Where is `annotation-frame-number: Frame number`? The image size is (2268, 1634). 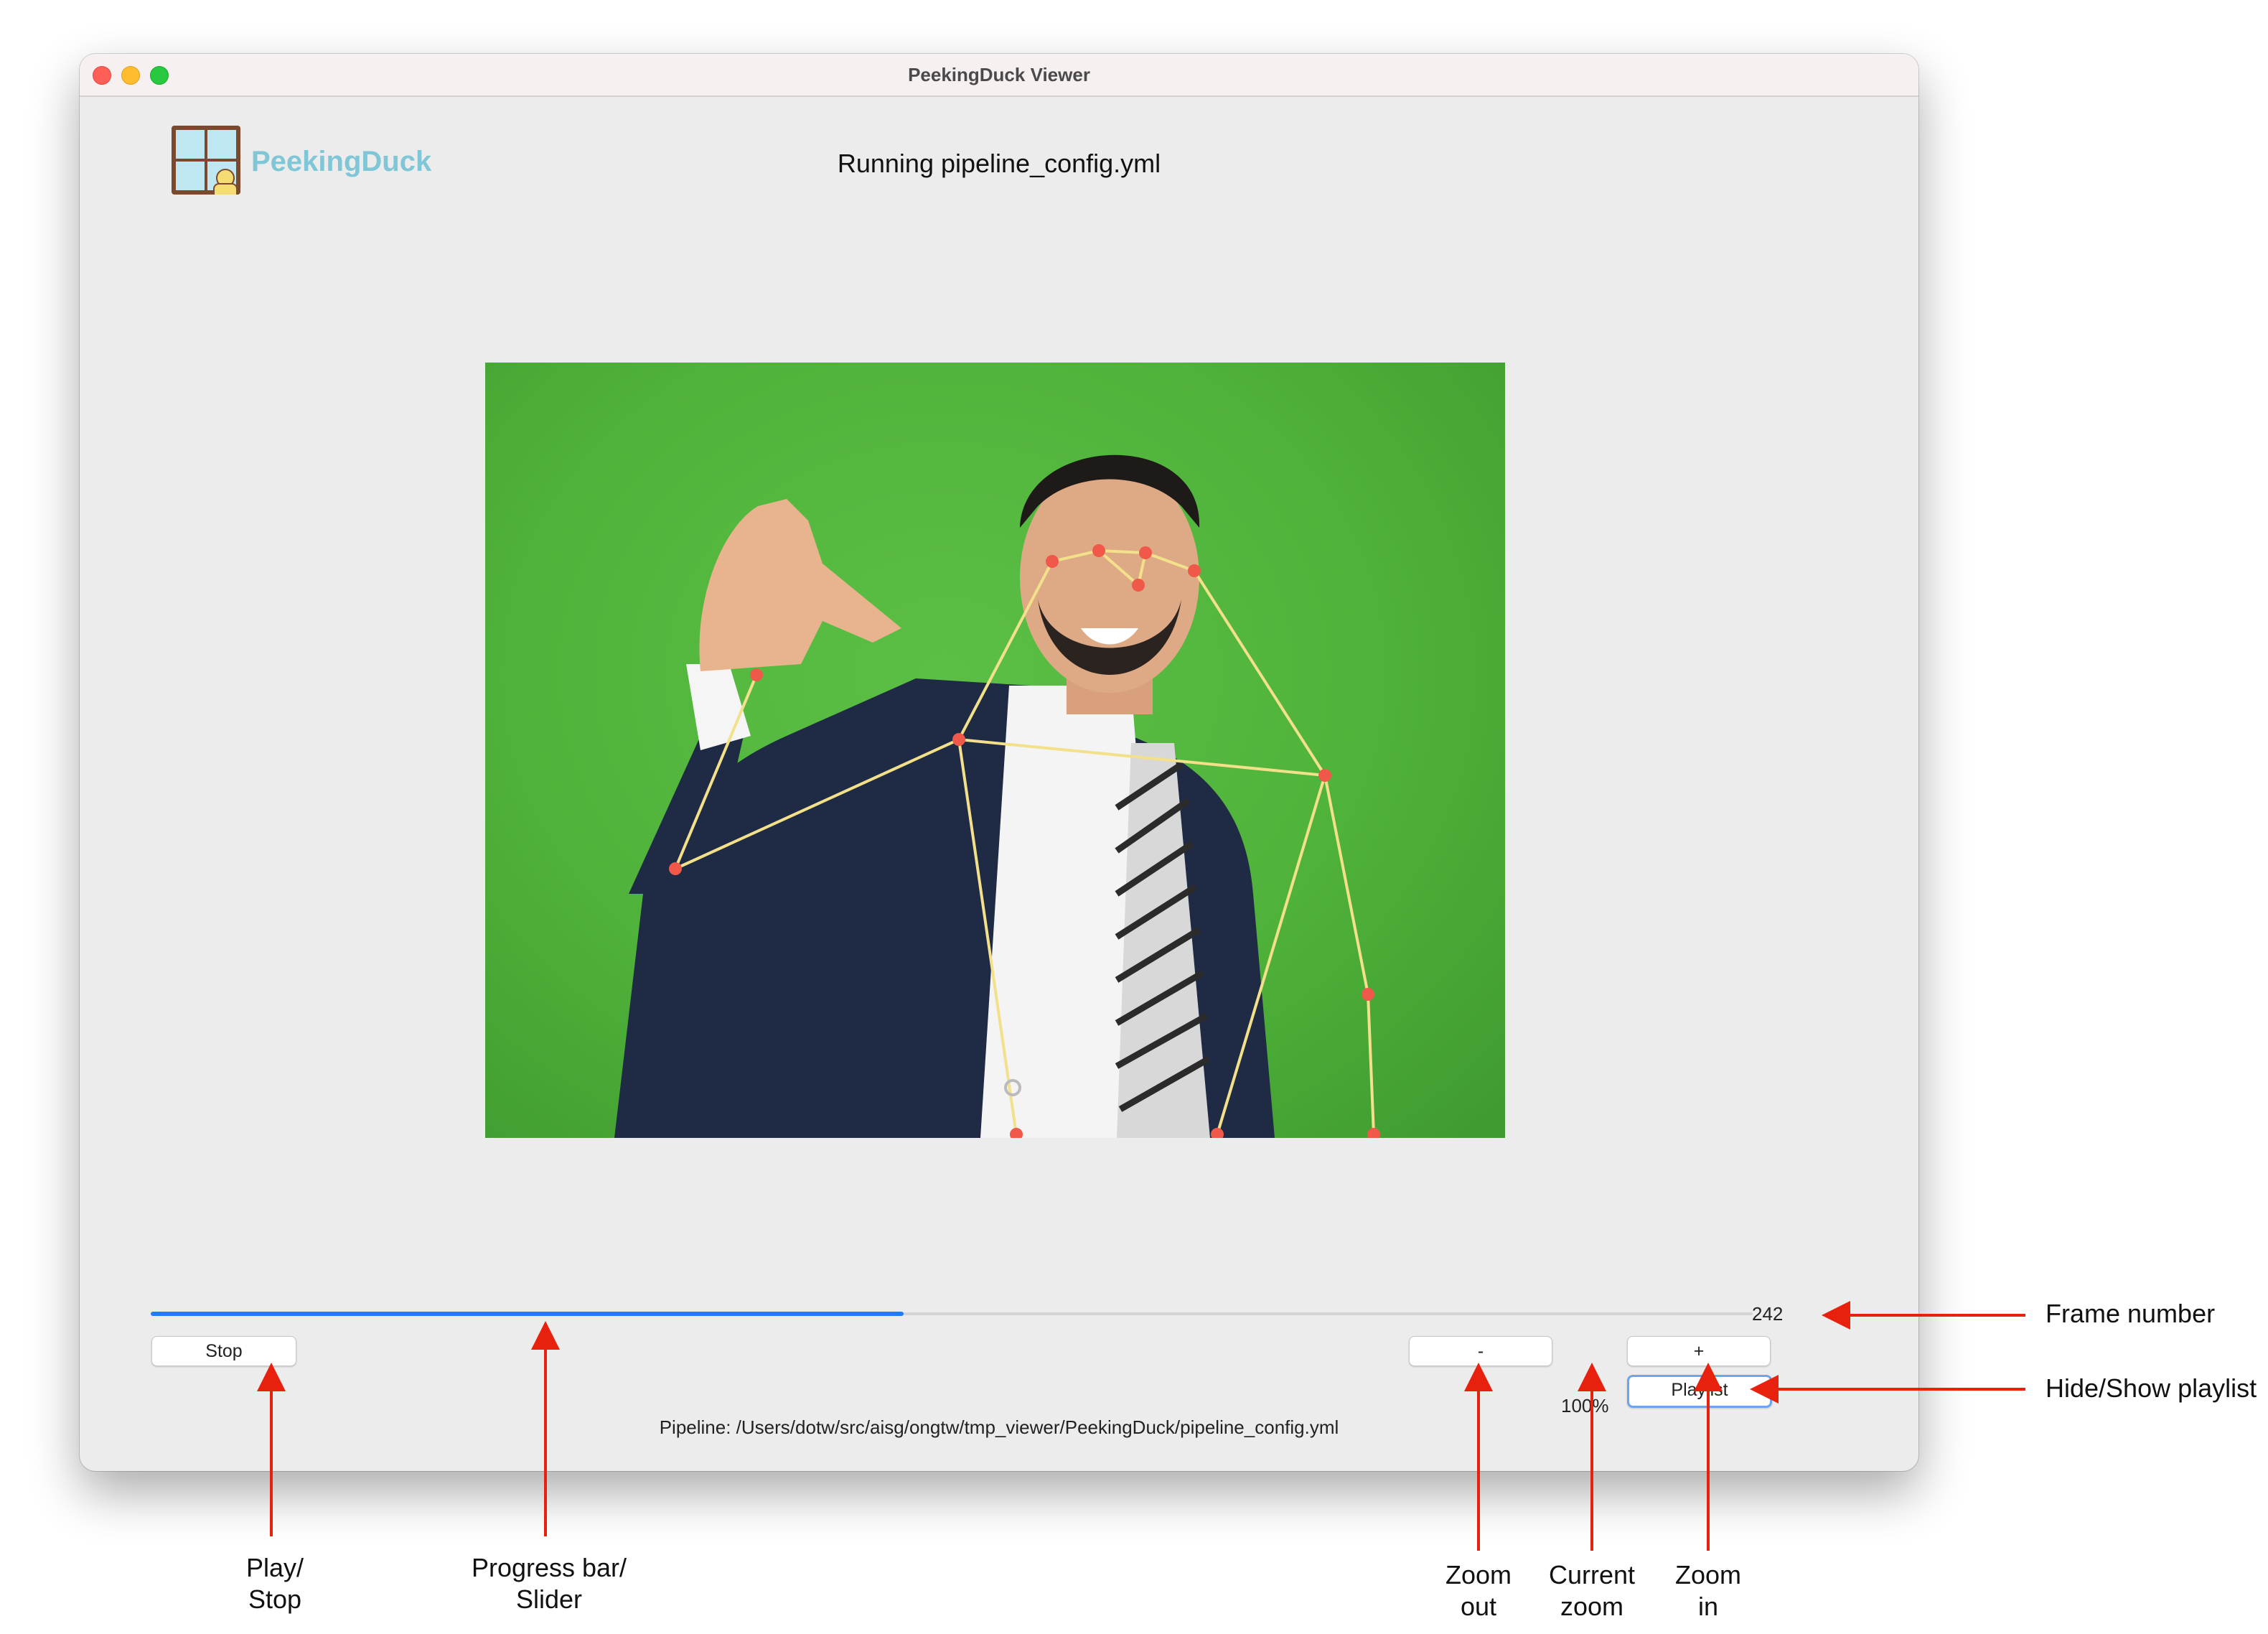 annotation-frame-number: Frame number is located at coordinates (2131, 1313).